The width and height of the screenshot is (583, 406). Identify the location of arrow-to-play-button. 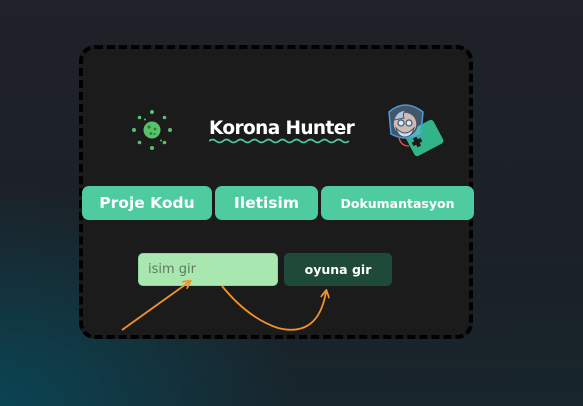
(273, 308).